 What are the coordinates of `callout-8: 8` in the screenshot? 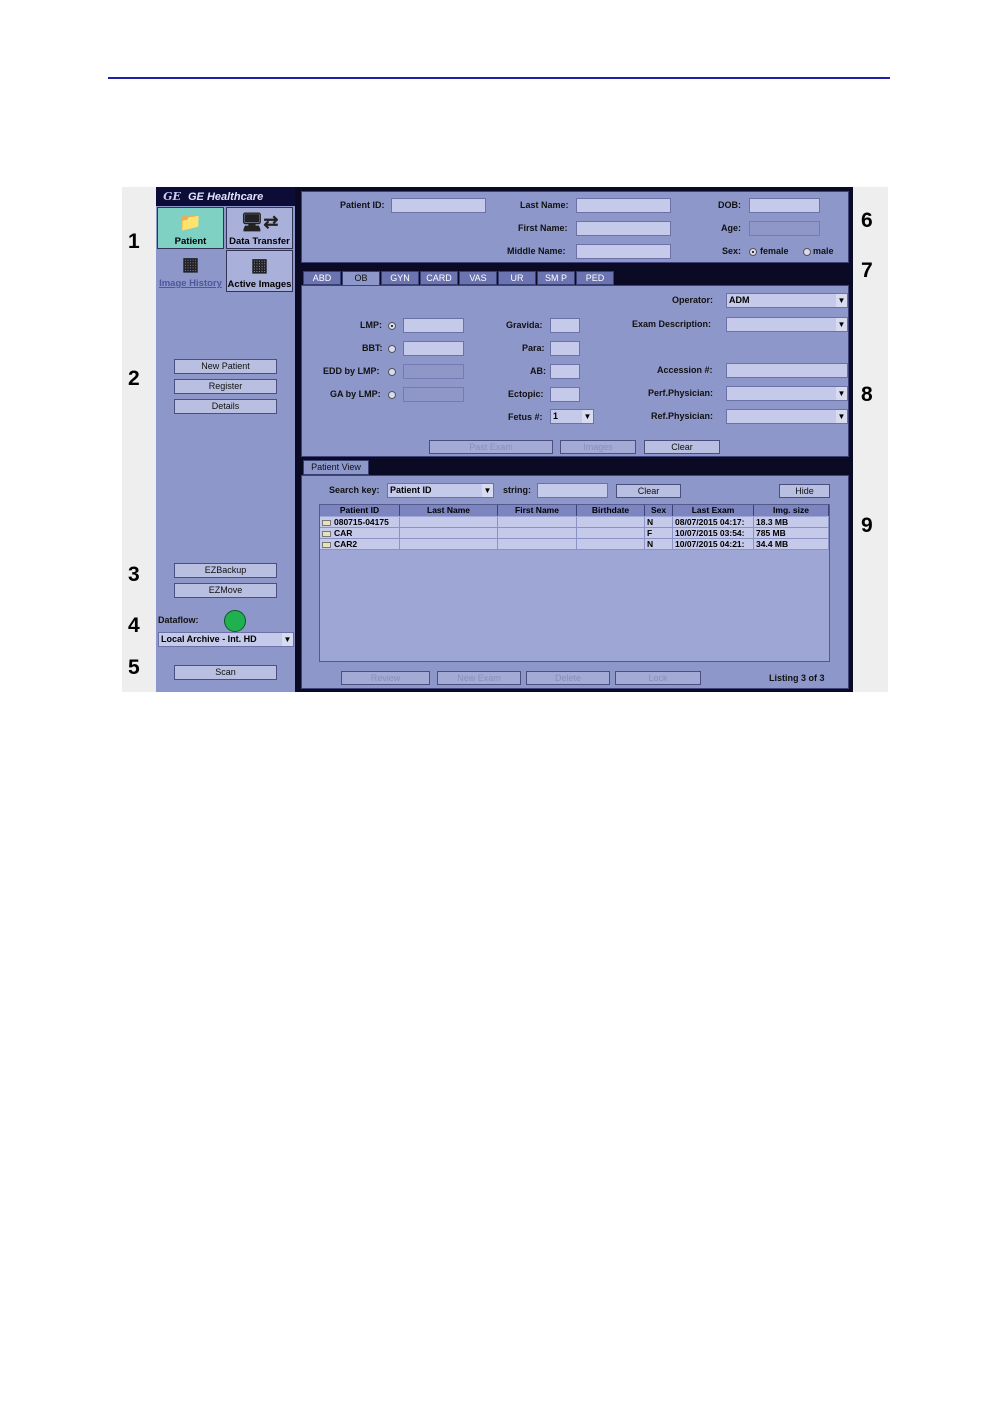 It's located at (867, 394).